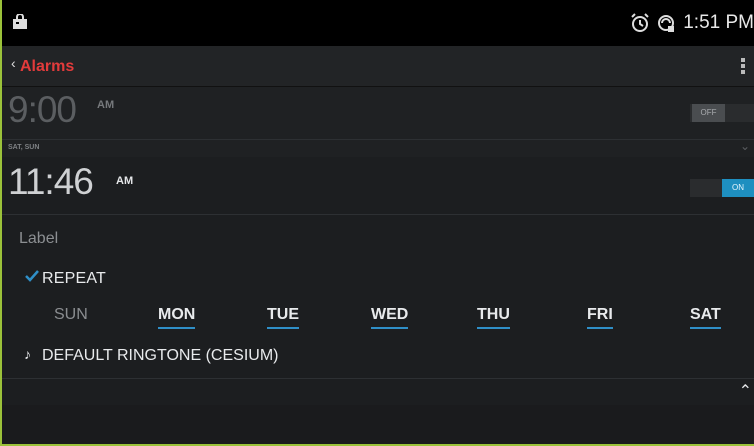  What do you see at coordinates (71, 315) in the screenshot?
I see `day-sun: SUN` at bounding box center [71, 315].